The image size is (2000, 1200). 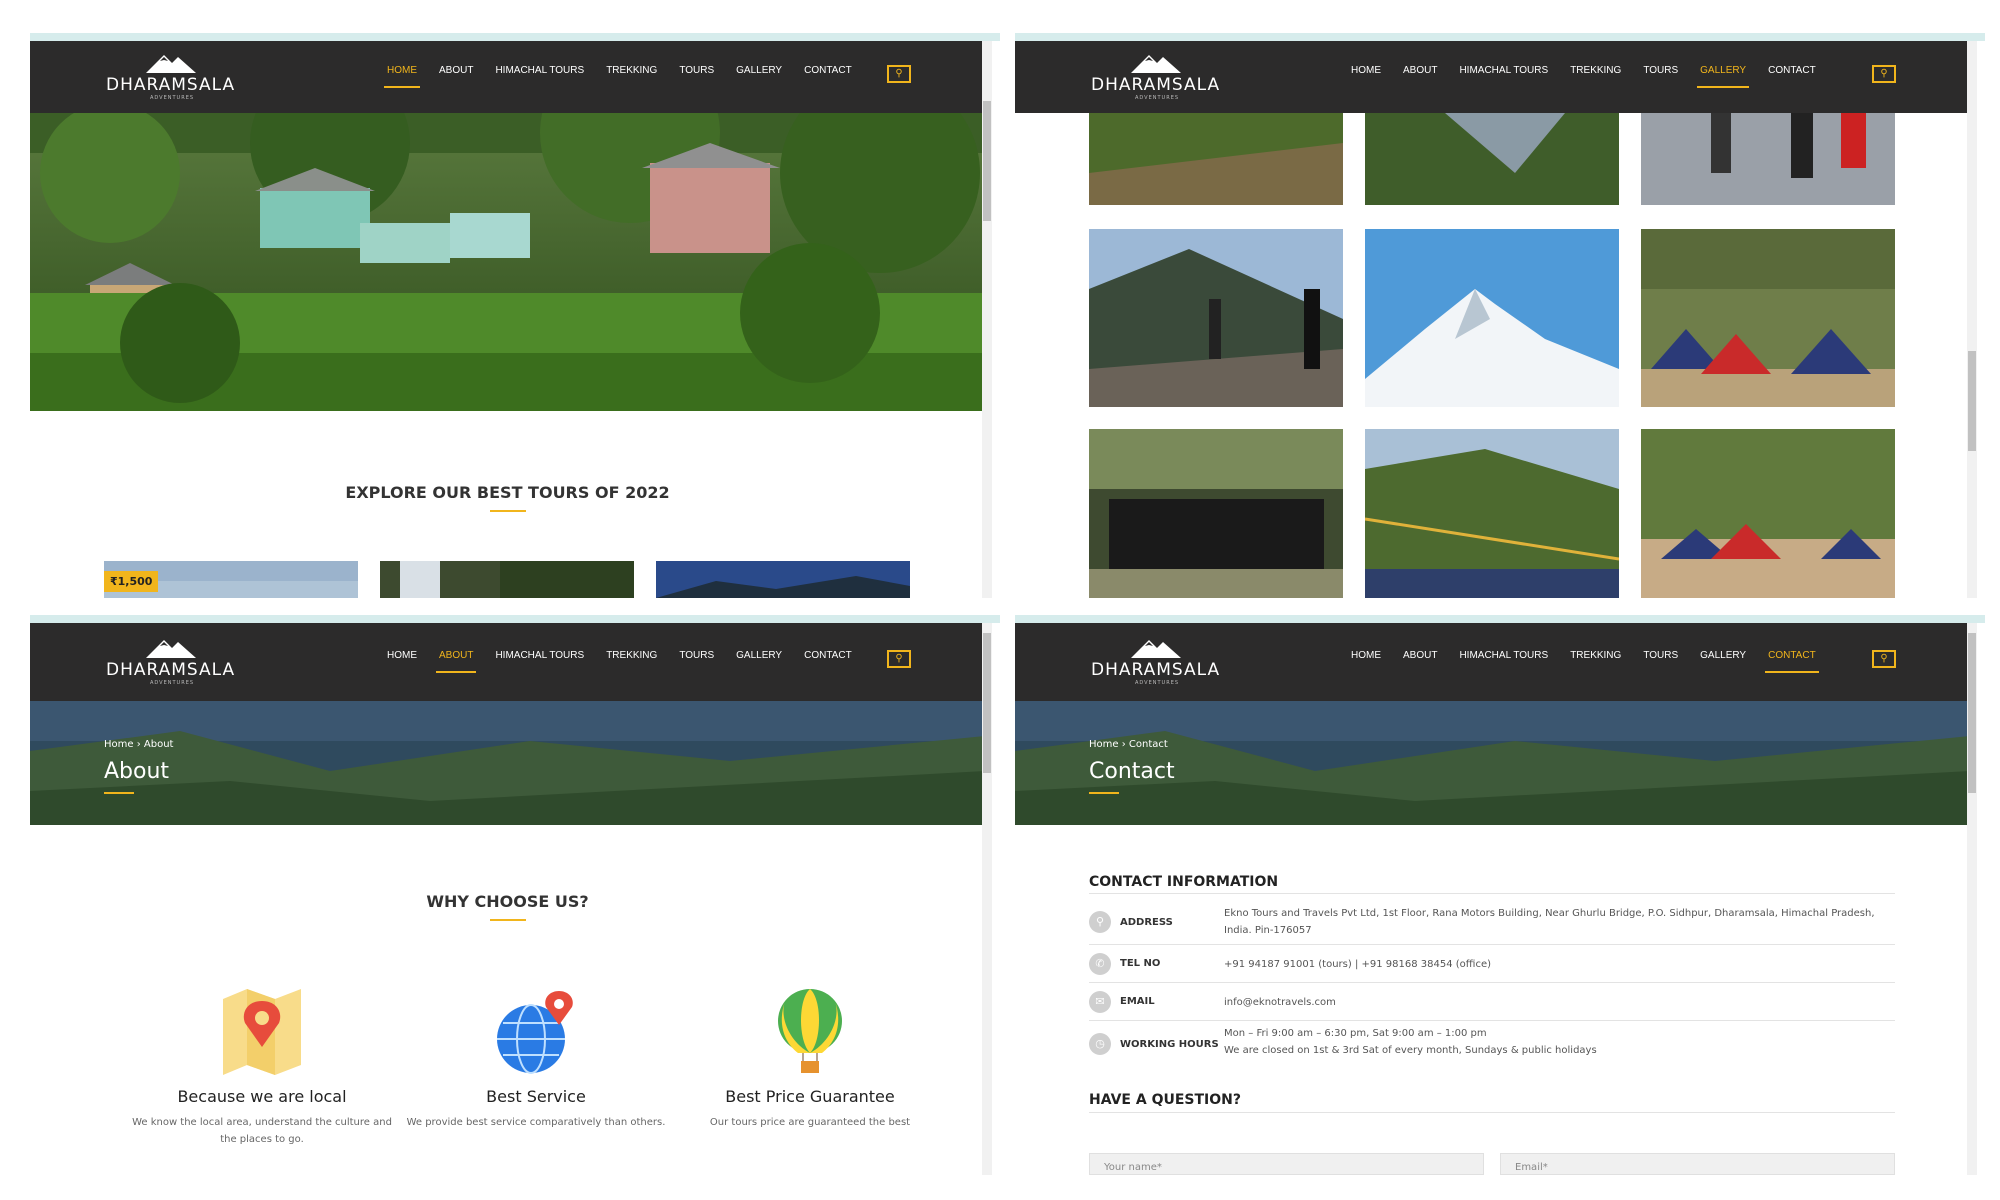 What do you see at coordinates (171, 670) in the screenshot?
I see `brand-name: DHARAMSALA` at bounding box center [171, 670].